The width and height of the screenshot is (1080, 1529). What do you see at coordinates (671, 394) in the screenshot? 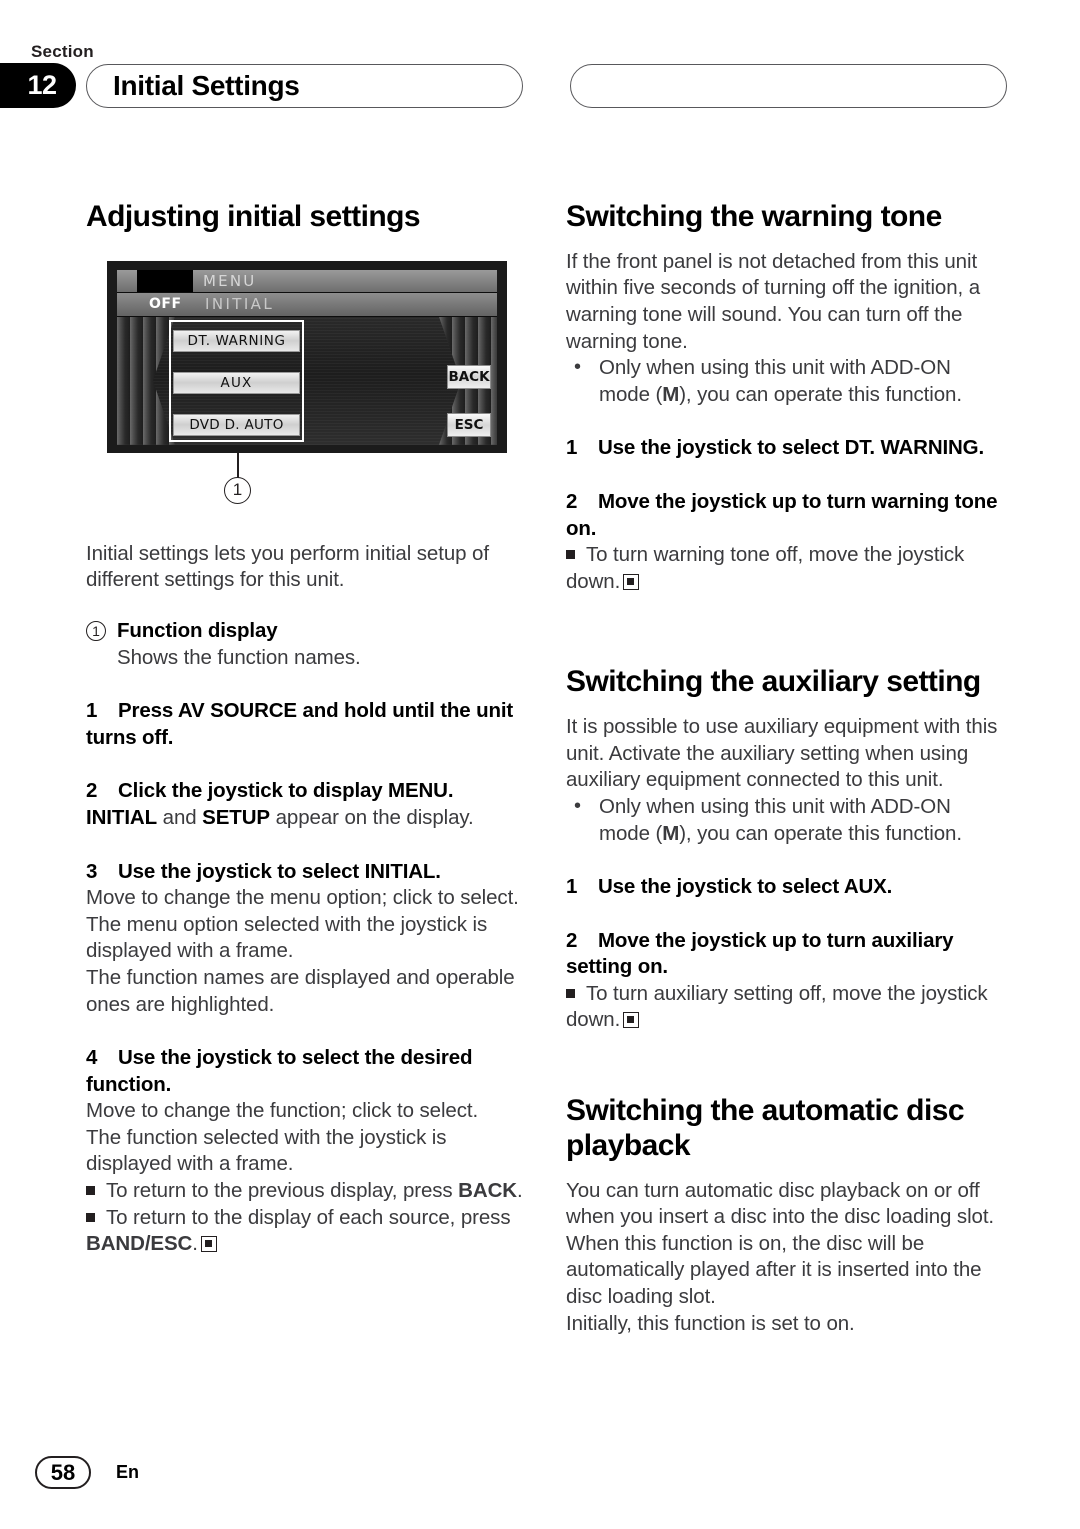
I see `warning-tone-note-bold: M` at bounding box center [671, 394].